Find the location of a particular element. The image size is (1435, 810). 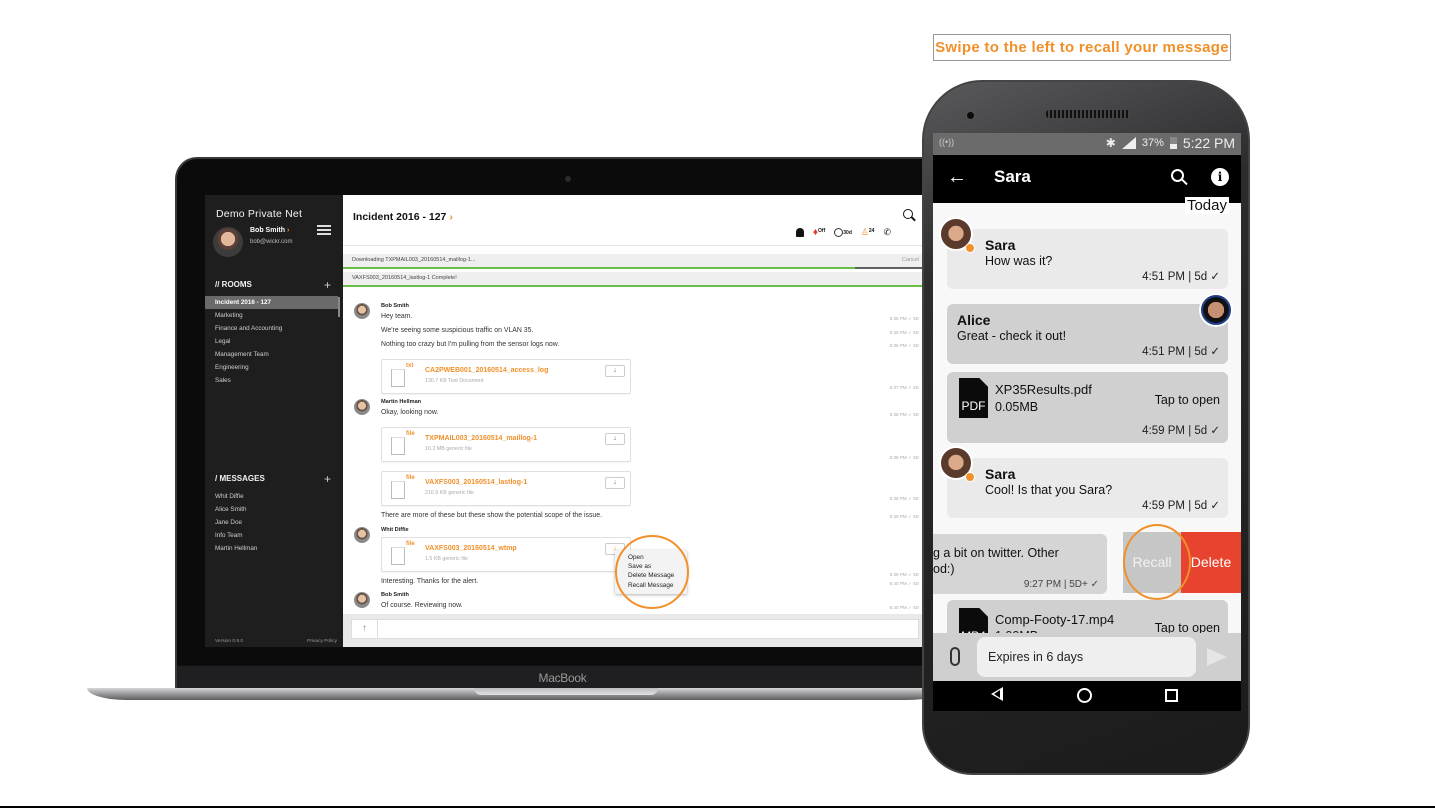

sidebar-item-room: Engineering is located at coordinates (271, 367).